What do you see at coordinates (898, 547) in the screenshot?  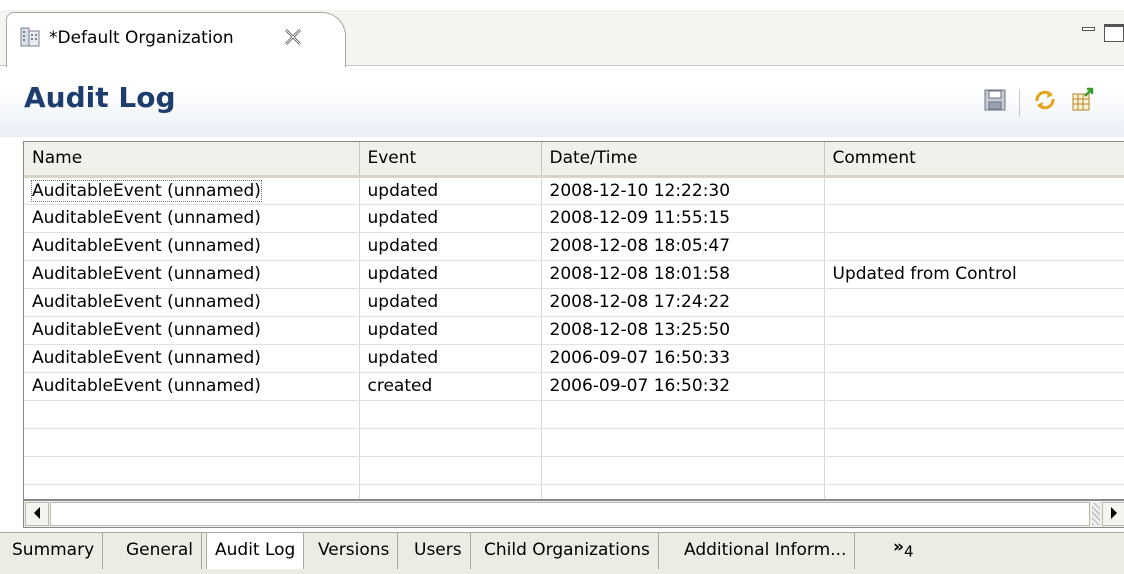 I see `more-tabs-icon: »` at bounding box center [898, 547].